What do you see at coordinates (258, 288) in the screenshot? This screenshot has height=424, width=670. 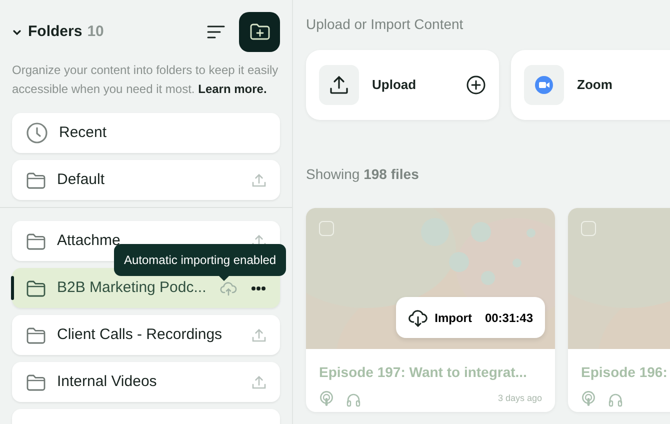 I see `more-icon` at bounding box center [258, 288].